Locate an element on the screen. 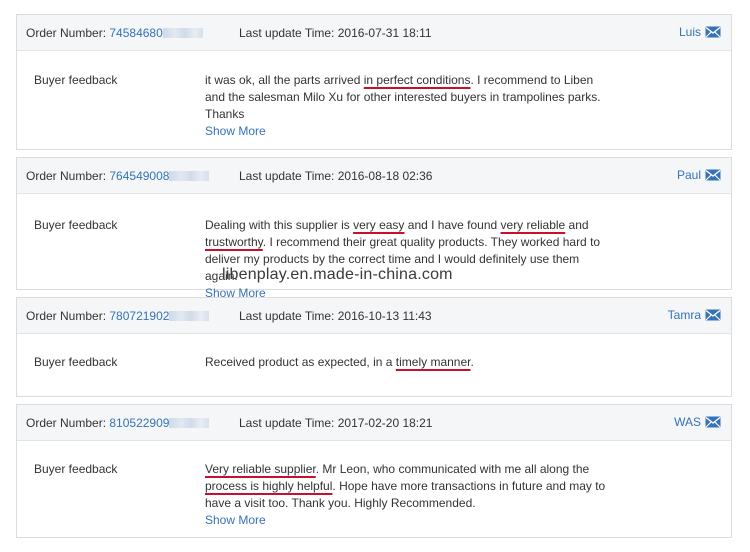 This screenshot has width=750, height=552. feedback-segment: Dealing with this supplier is is located at coordinates (279, 225).